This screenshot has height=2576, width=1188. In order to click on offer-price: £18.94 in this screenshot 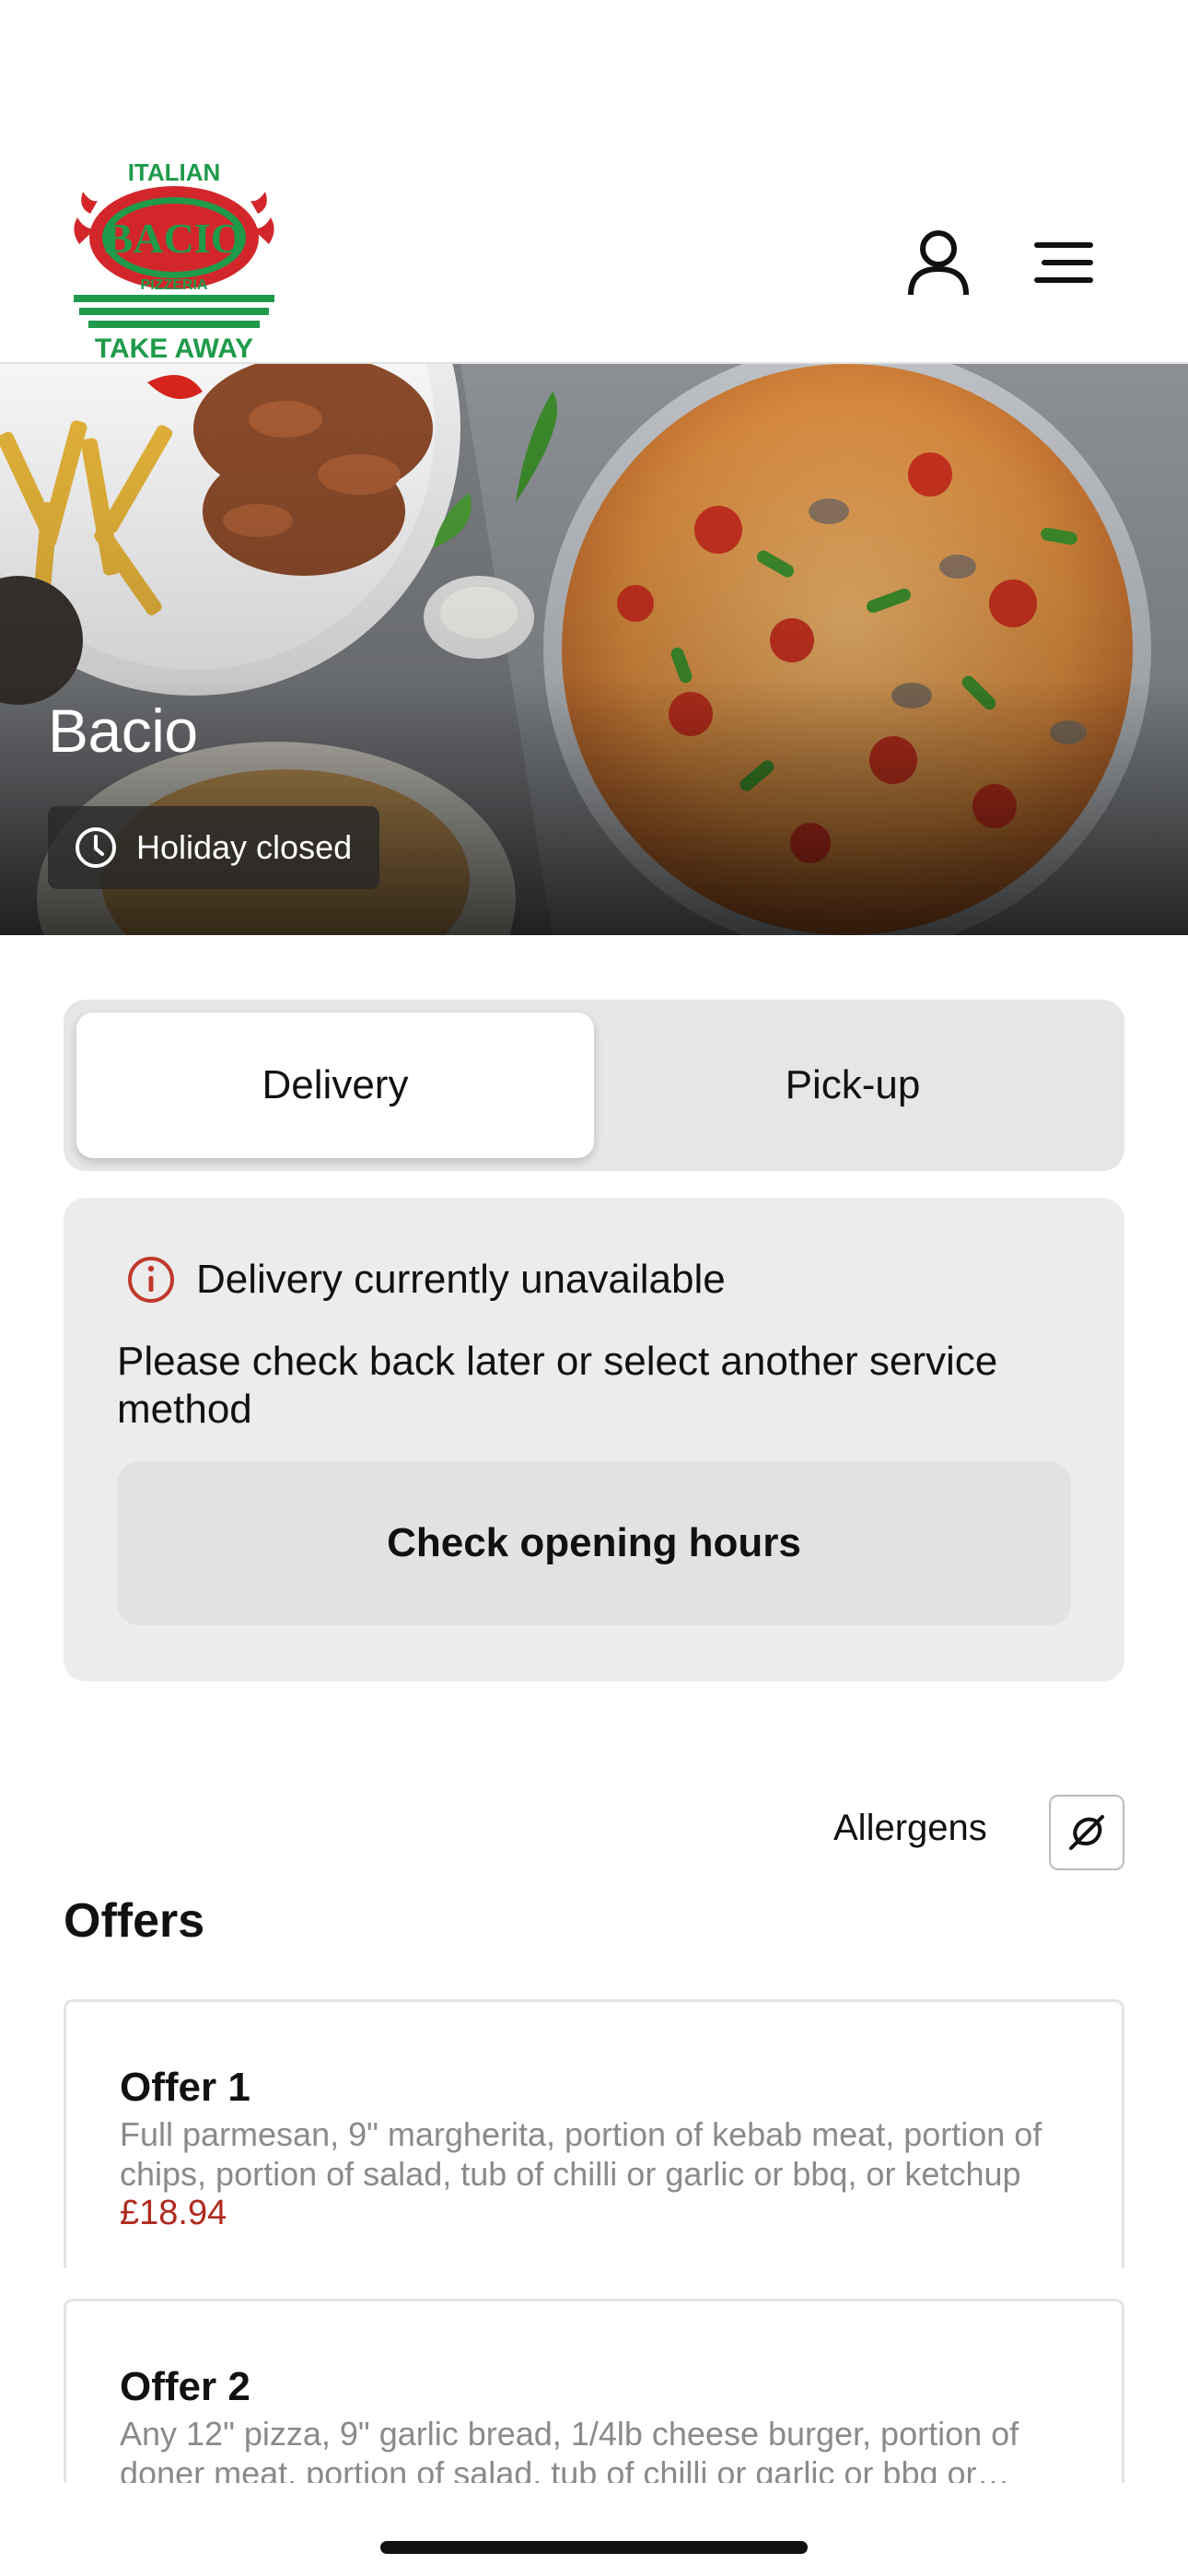, I will do `click(173, 2213)`.